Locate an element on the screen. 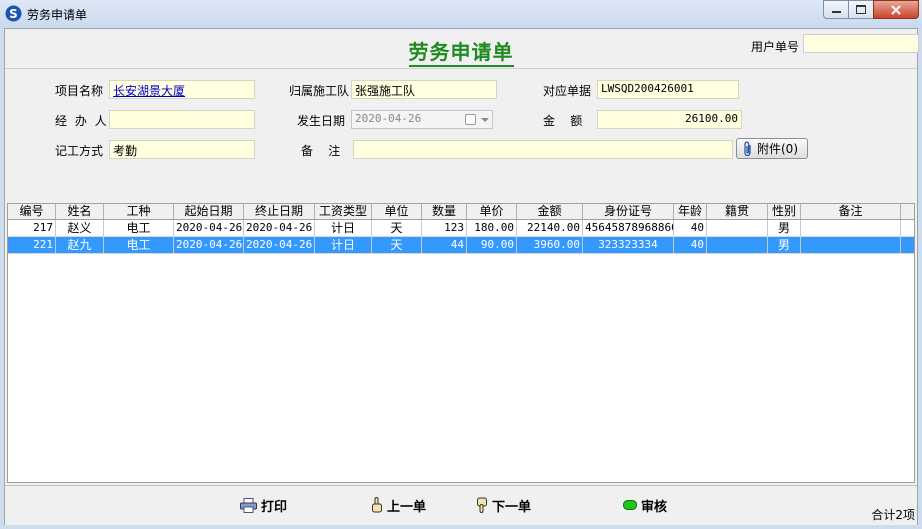 This screenshot has width=922, height=529. cell-id-card: 456458789688609 is located at coordinates (628, 228).